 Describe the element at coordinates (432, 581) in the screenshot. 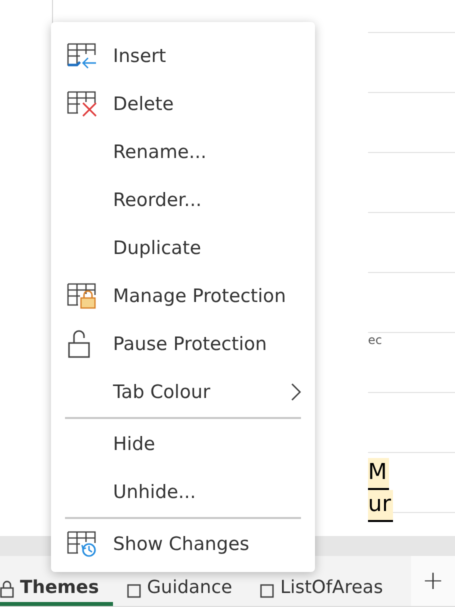

I see `add-sheet-button: +` at that location.